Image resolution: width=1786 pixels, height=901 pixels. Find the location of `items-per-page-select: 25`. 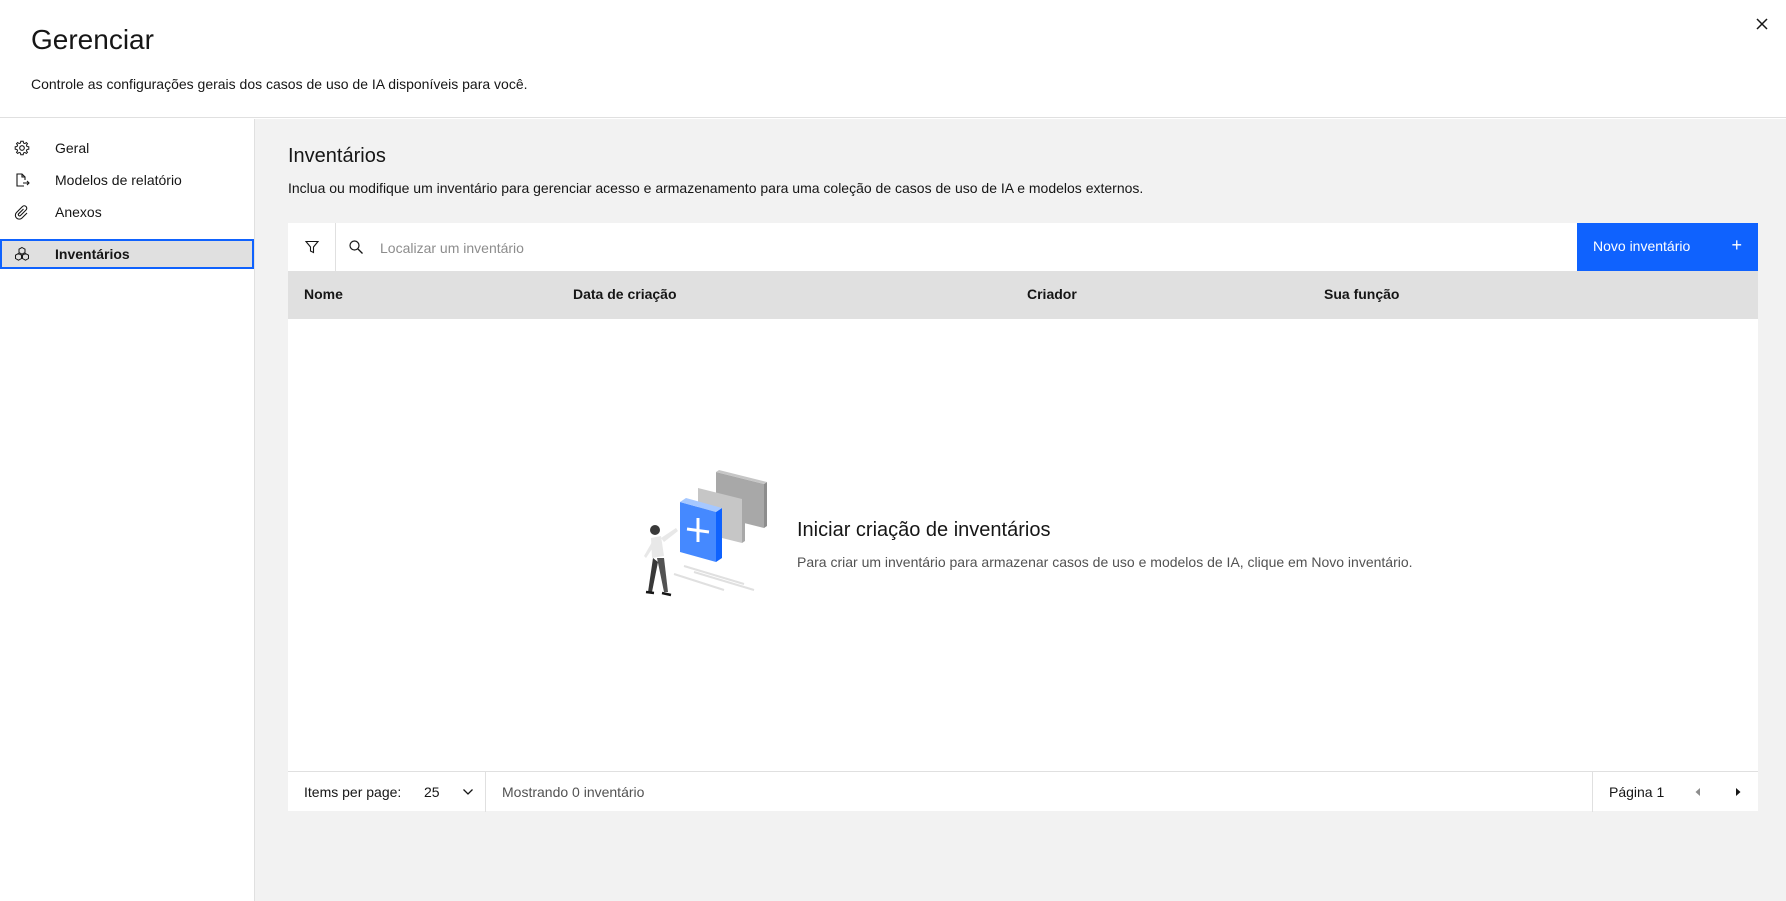

items-per-page-select: 25 is located at coordinates (440, 792).